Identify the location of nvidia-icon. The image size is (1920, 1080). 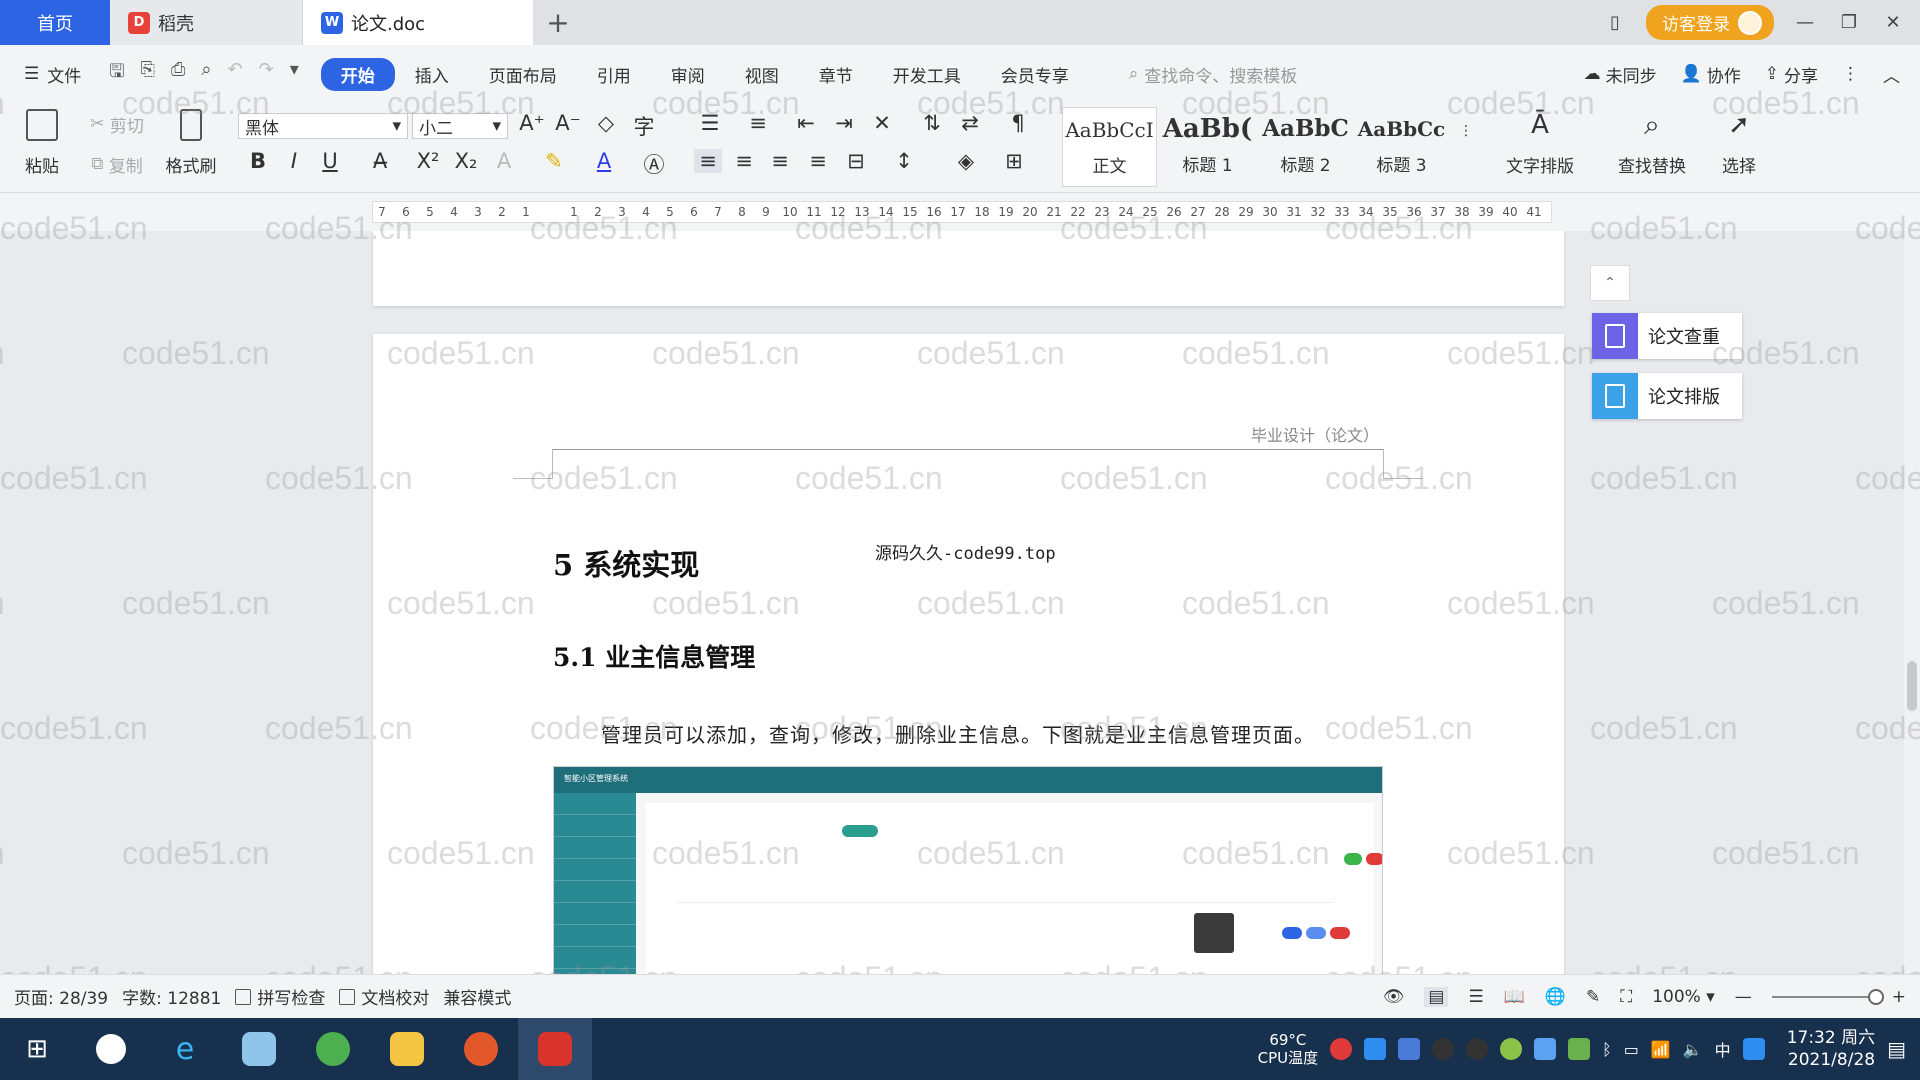
(1579, 1049).